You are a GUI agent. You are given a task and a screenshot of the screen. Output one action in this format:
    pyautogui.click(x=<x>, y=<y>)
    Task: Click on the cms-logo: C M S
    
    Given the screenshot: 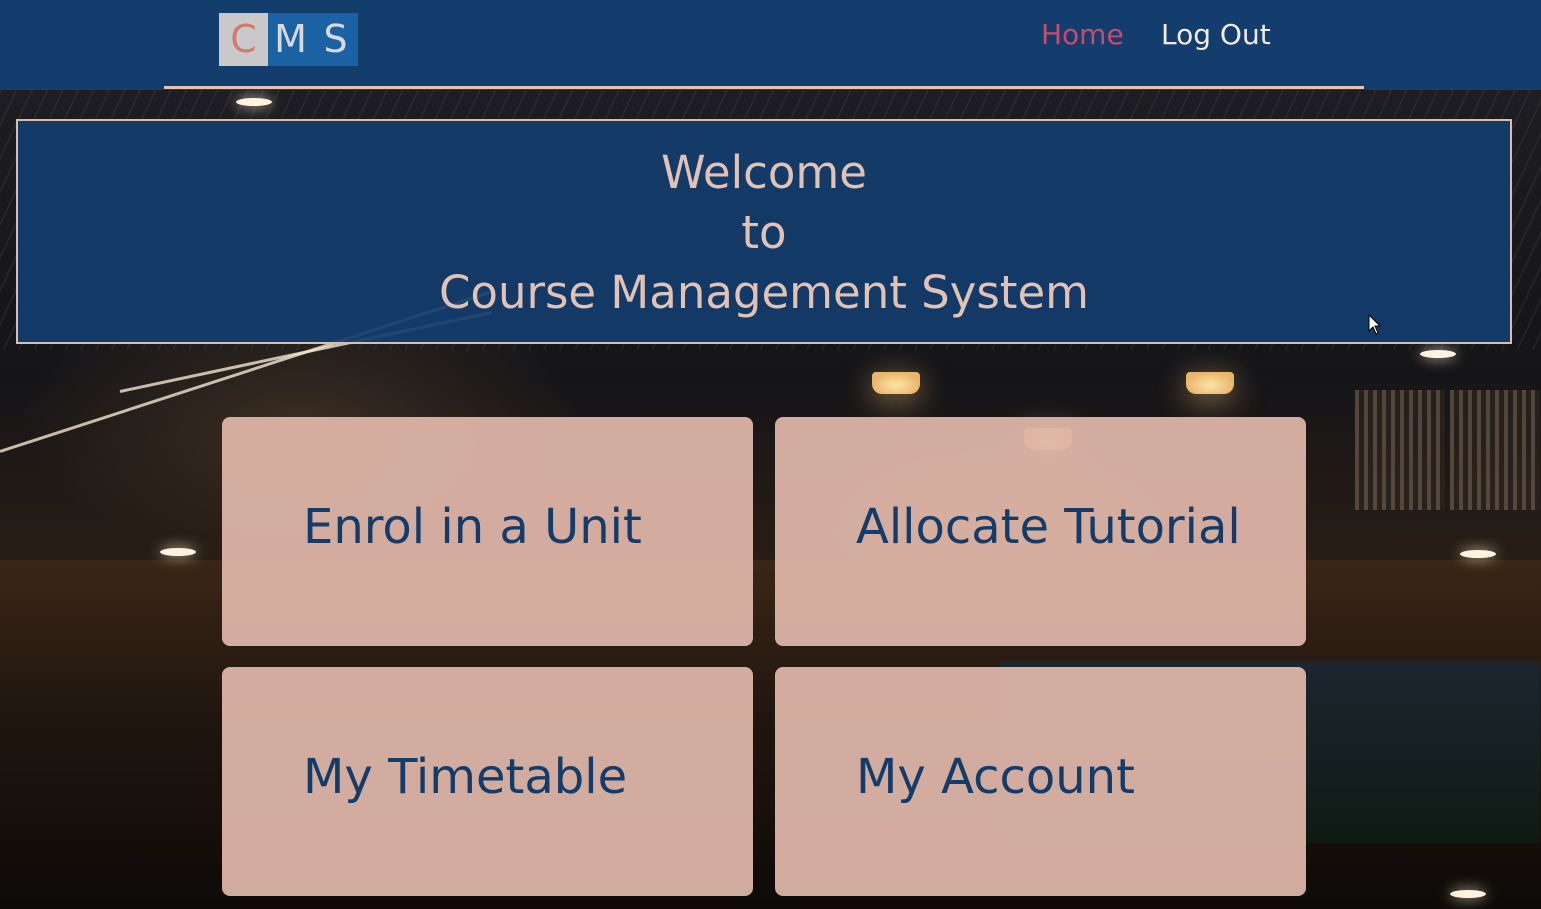 What is the action you would take?
    pyautogui.click(x=288, y=39)
    